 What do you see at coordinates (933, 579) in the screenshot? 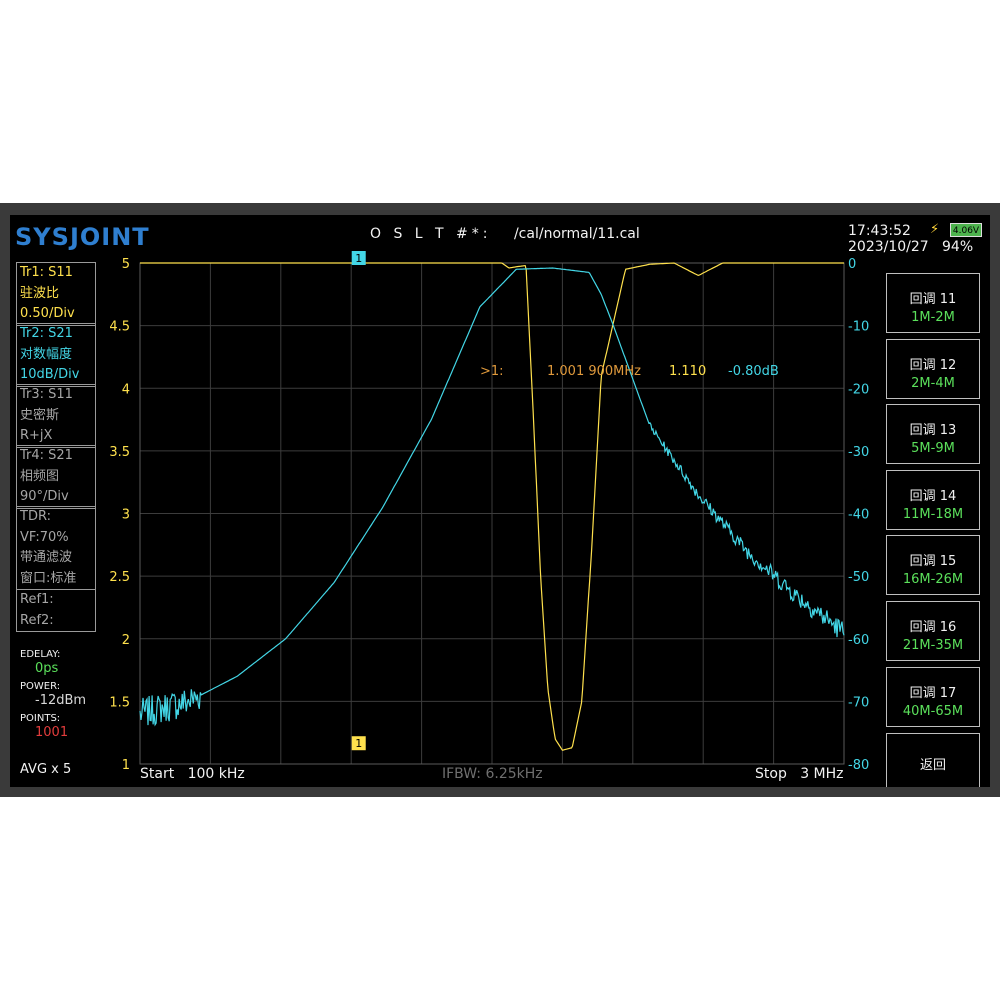
I see `recall-15-range: 16M-26M` at bounding box center [933, 579].